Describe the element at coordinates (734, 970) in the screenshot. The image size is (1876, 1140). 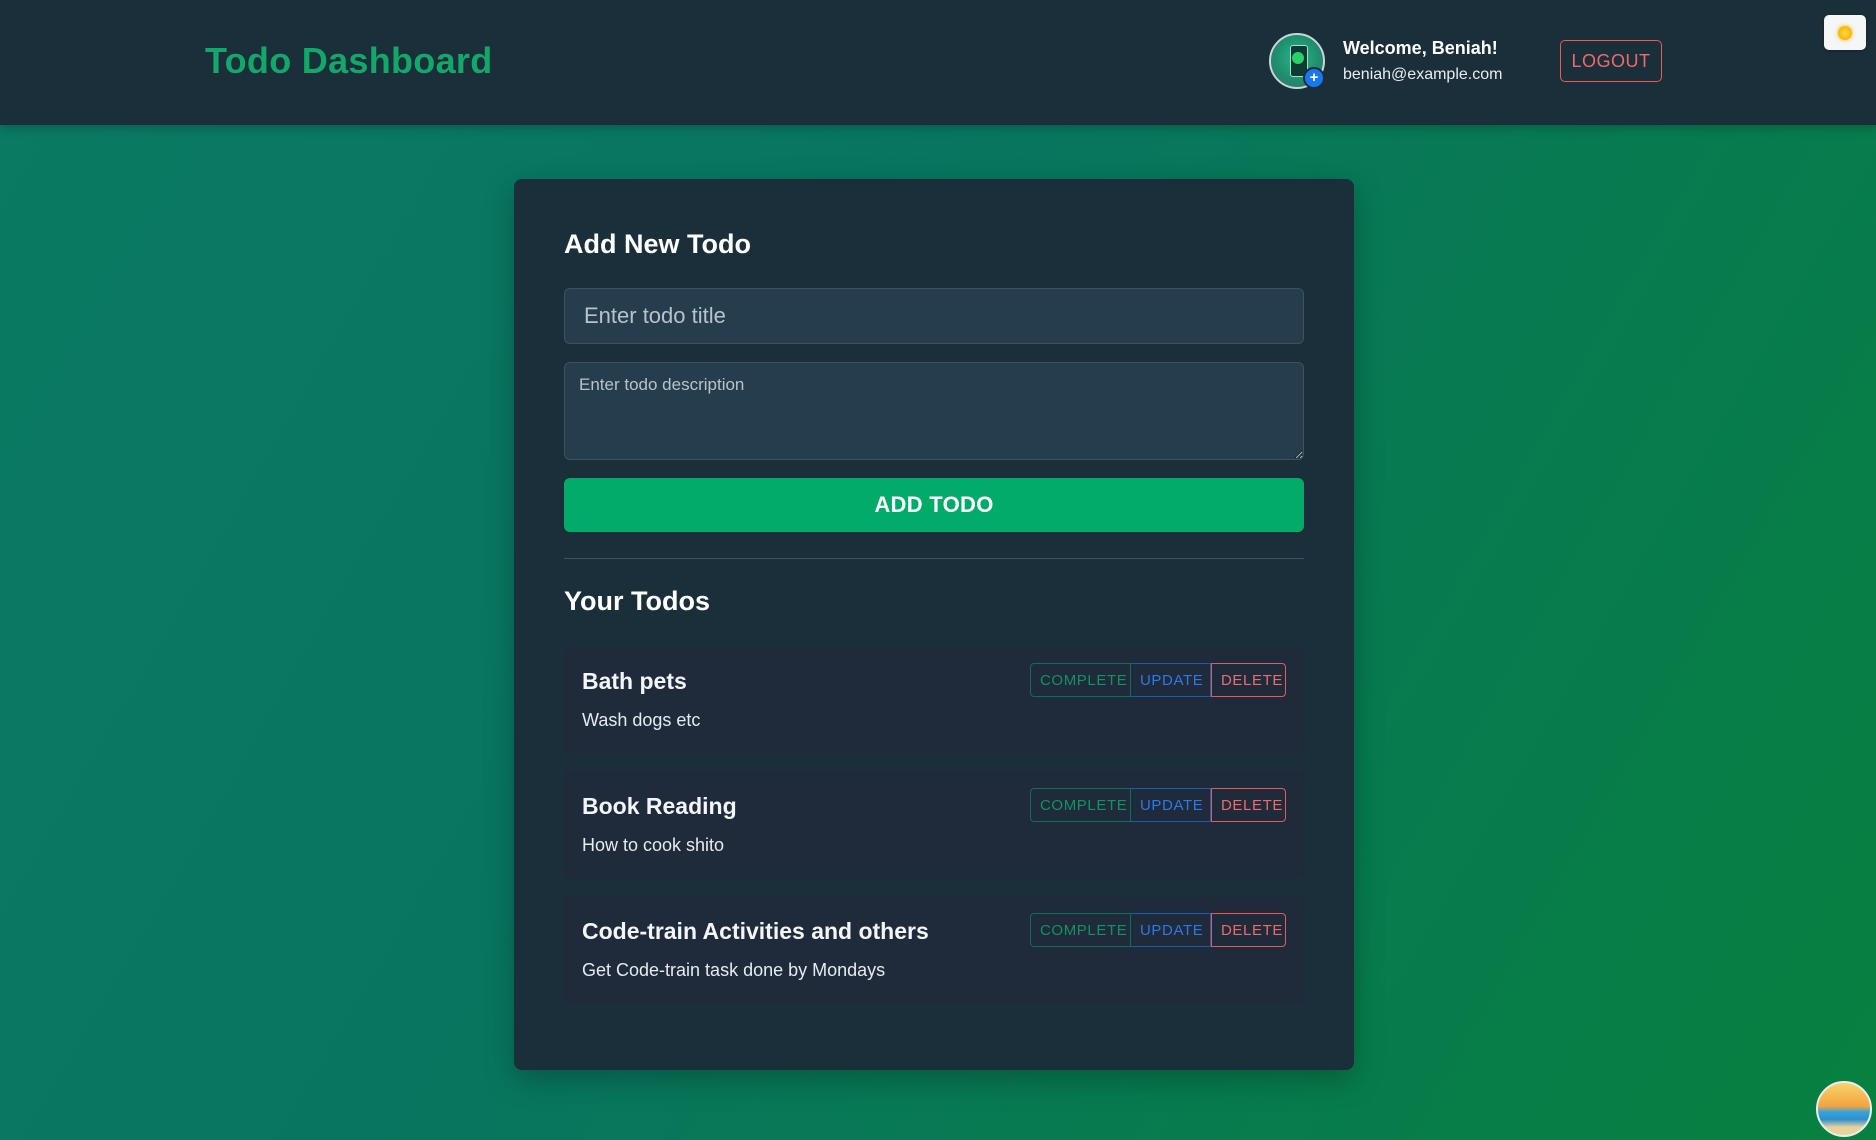
I see `todo-description: Get Code-train task done by Mondays` at that location.